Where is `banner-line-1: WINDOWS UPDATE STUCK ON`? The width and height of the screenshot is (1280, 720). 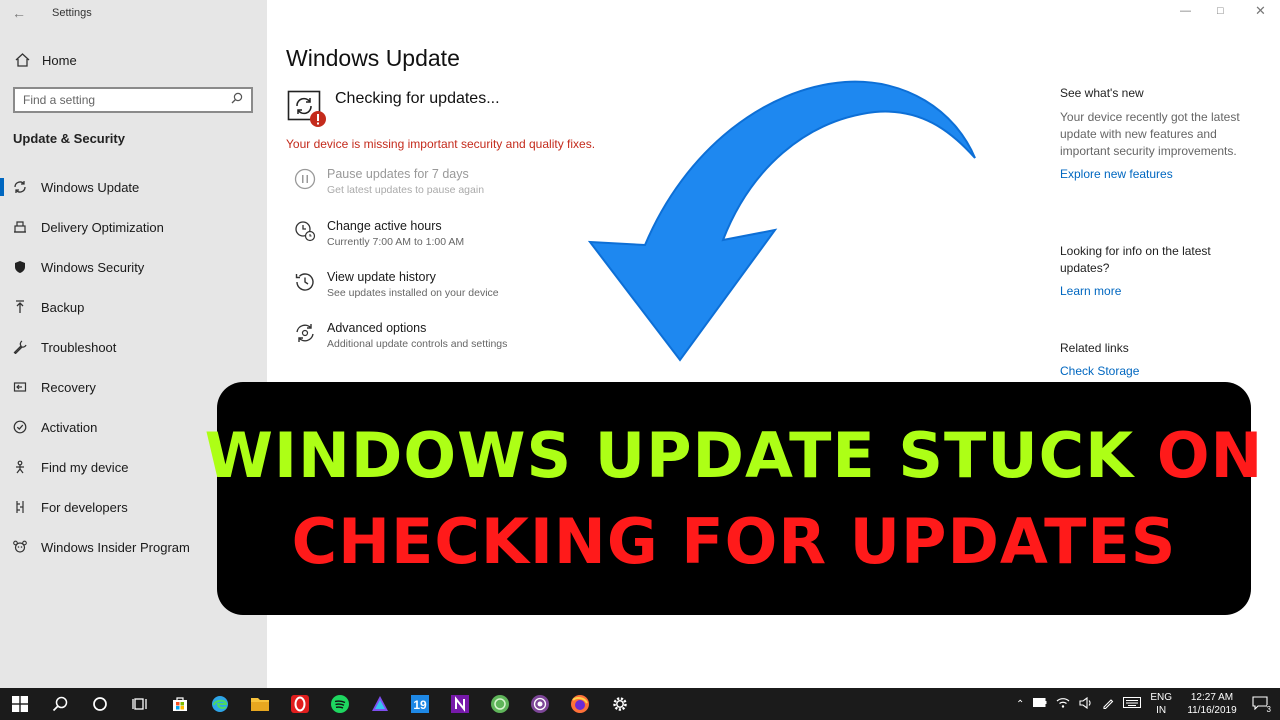
banner-line-1: WINDOWS UPDATE STUCK ON is located at coordinates (734, 455).